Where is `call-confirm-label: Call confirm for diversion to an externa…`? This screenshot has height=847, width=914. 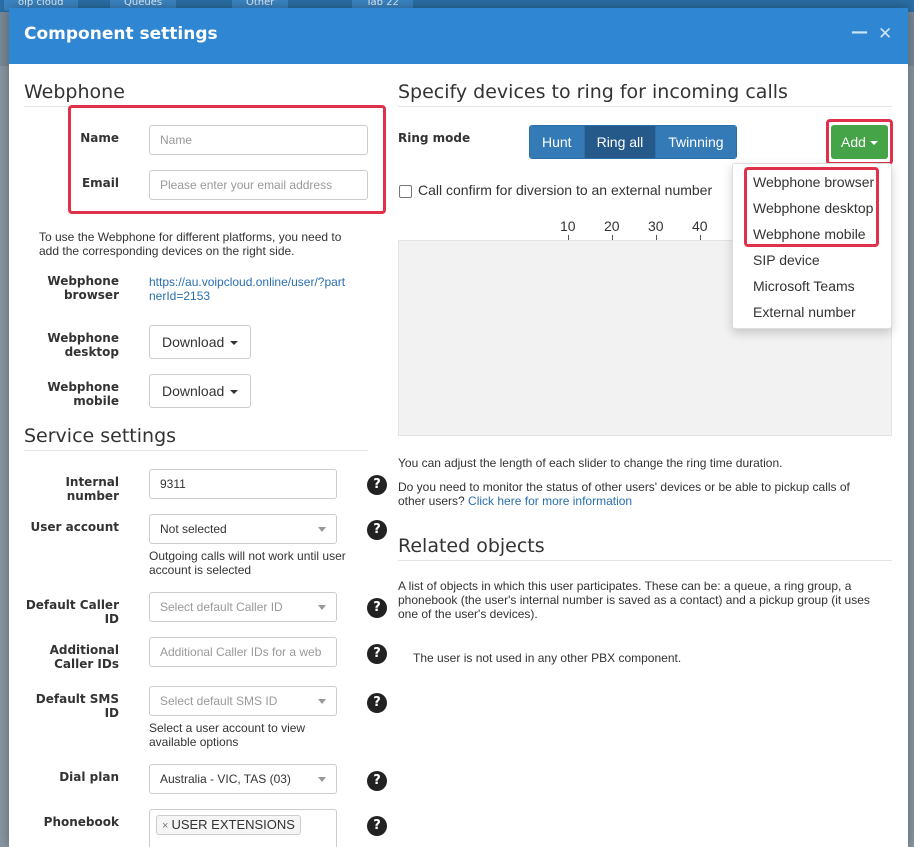 call-confirm-label: Call confirm for diversion to an externa… is located at coordinates (565, 190).